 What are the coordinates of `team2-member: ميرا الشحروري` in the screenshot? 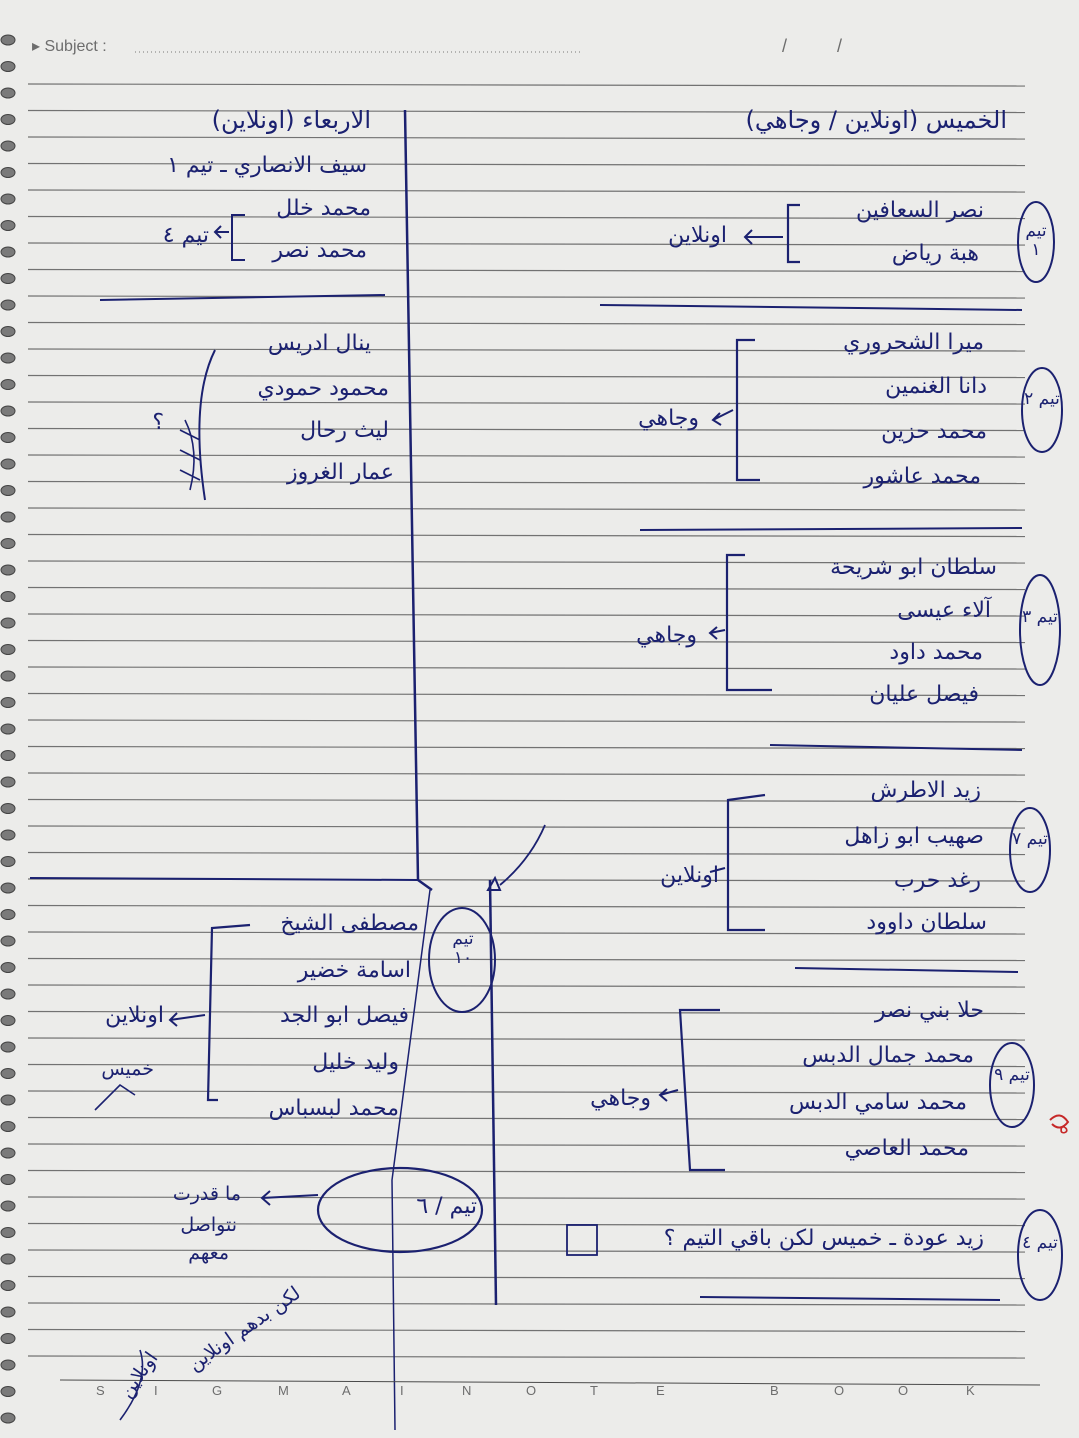 It's located at (913, 342).